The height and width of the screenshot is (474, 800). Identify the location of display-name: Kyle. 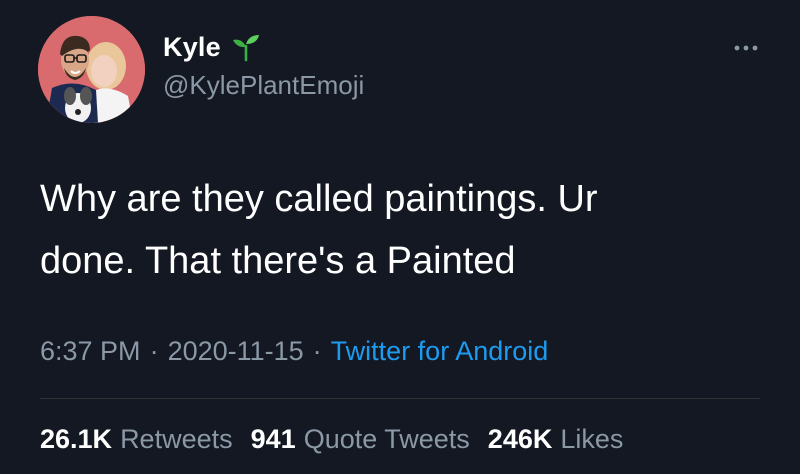
(192, 47).